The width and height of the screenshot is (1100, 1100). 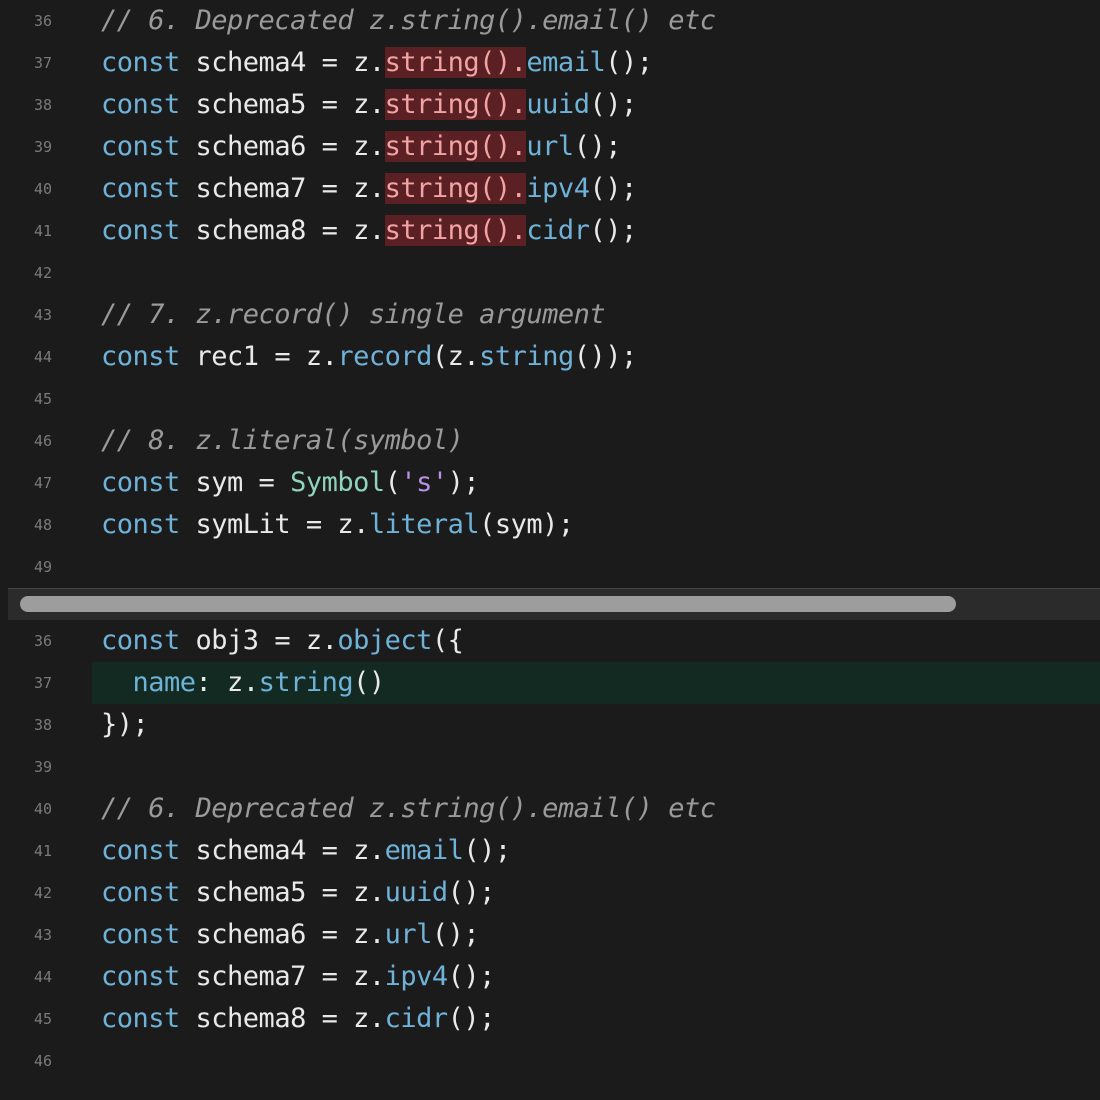 What do you see at coordinates (369, 231) in the screenshot?
I see `code-text: const schema8 = z.string().cidr();` at bounding box center [369, 231].